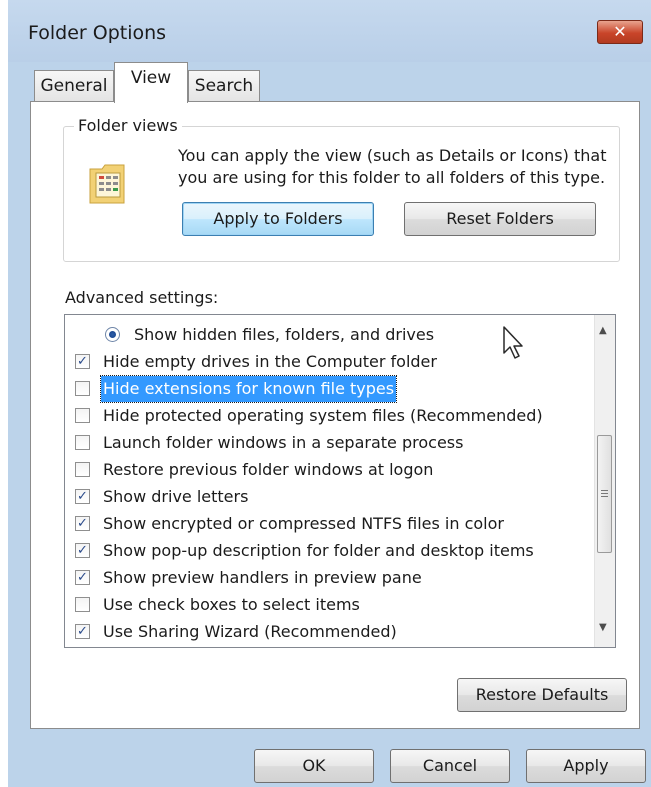 The height and width of the screenshot is (787, 651). What do you see at coordinates (112, 334) in the screenshot?
I see `radio-button` at bounding box center [112, 334].